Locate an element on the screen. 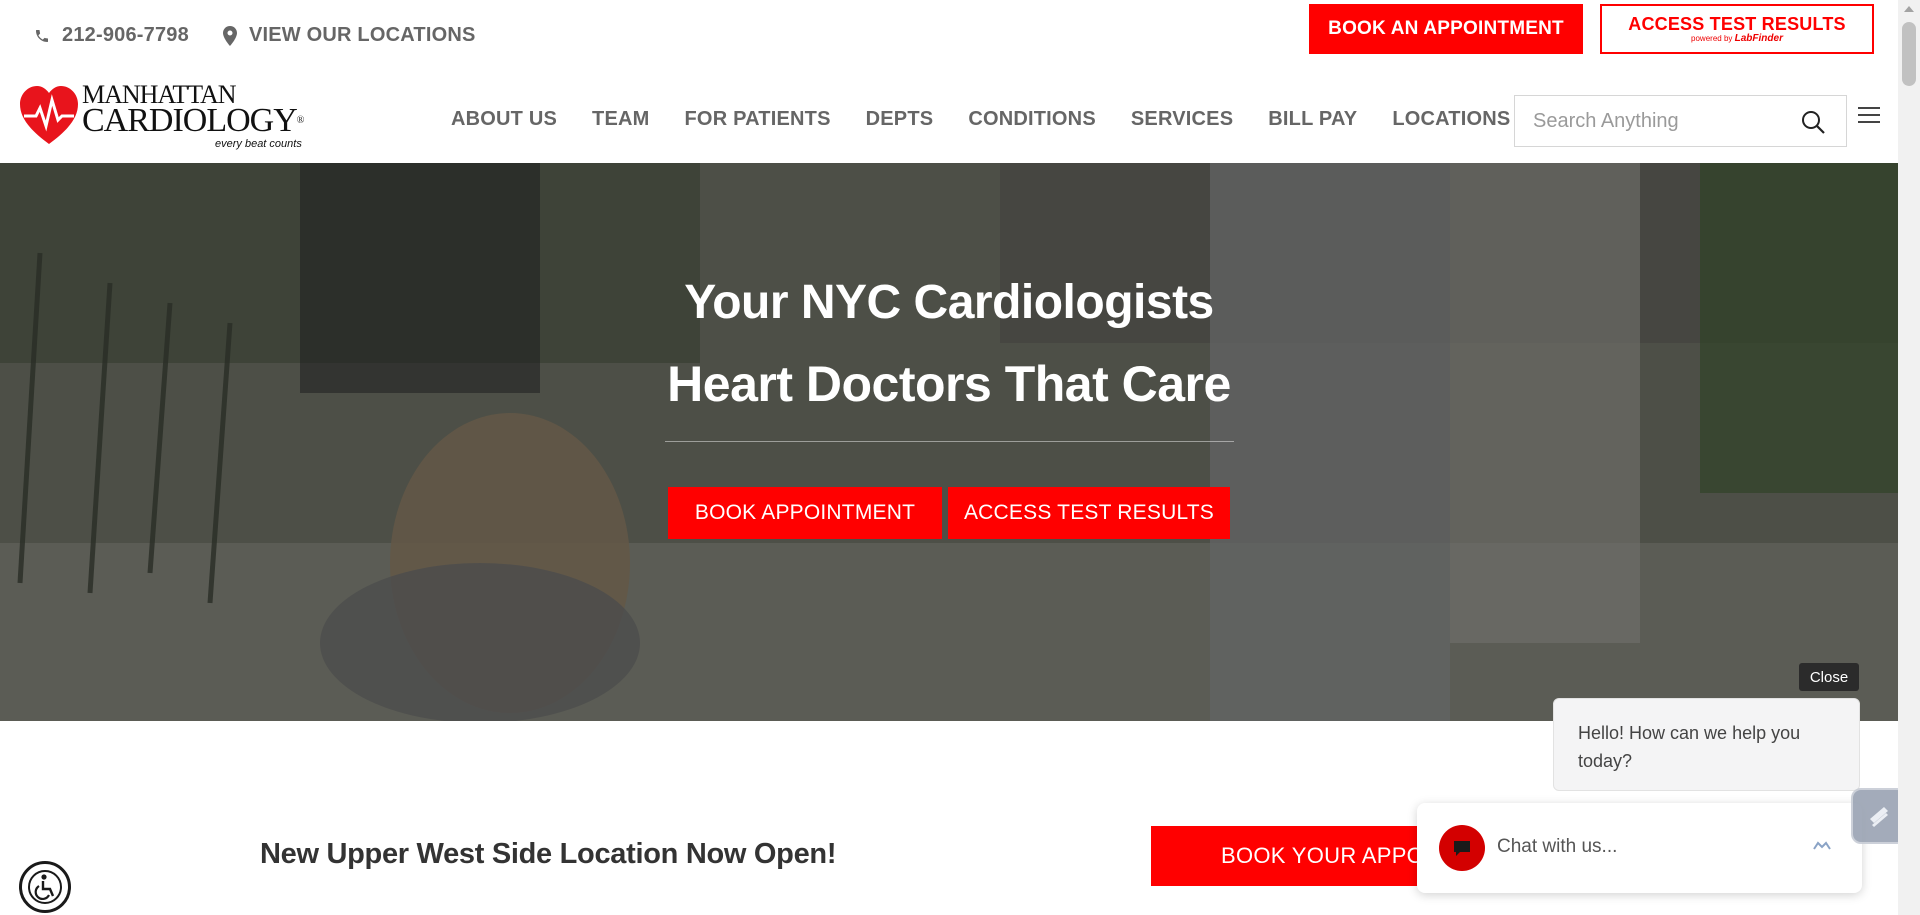  search-input is located at coordinates (1650, 121).